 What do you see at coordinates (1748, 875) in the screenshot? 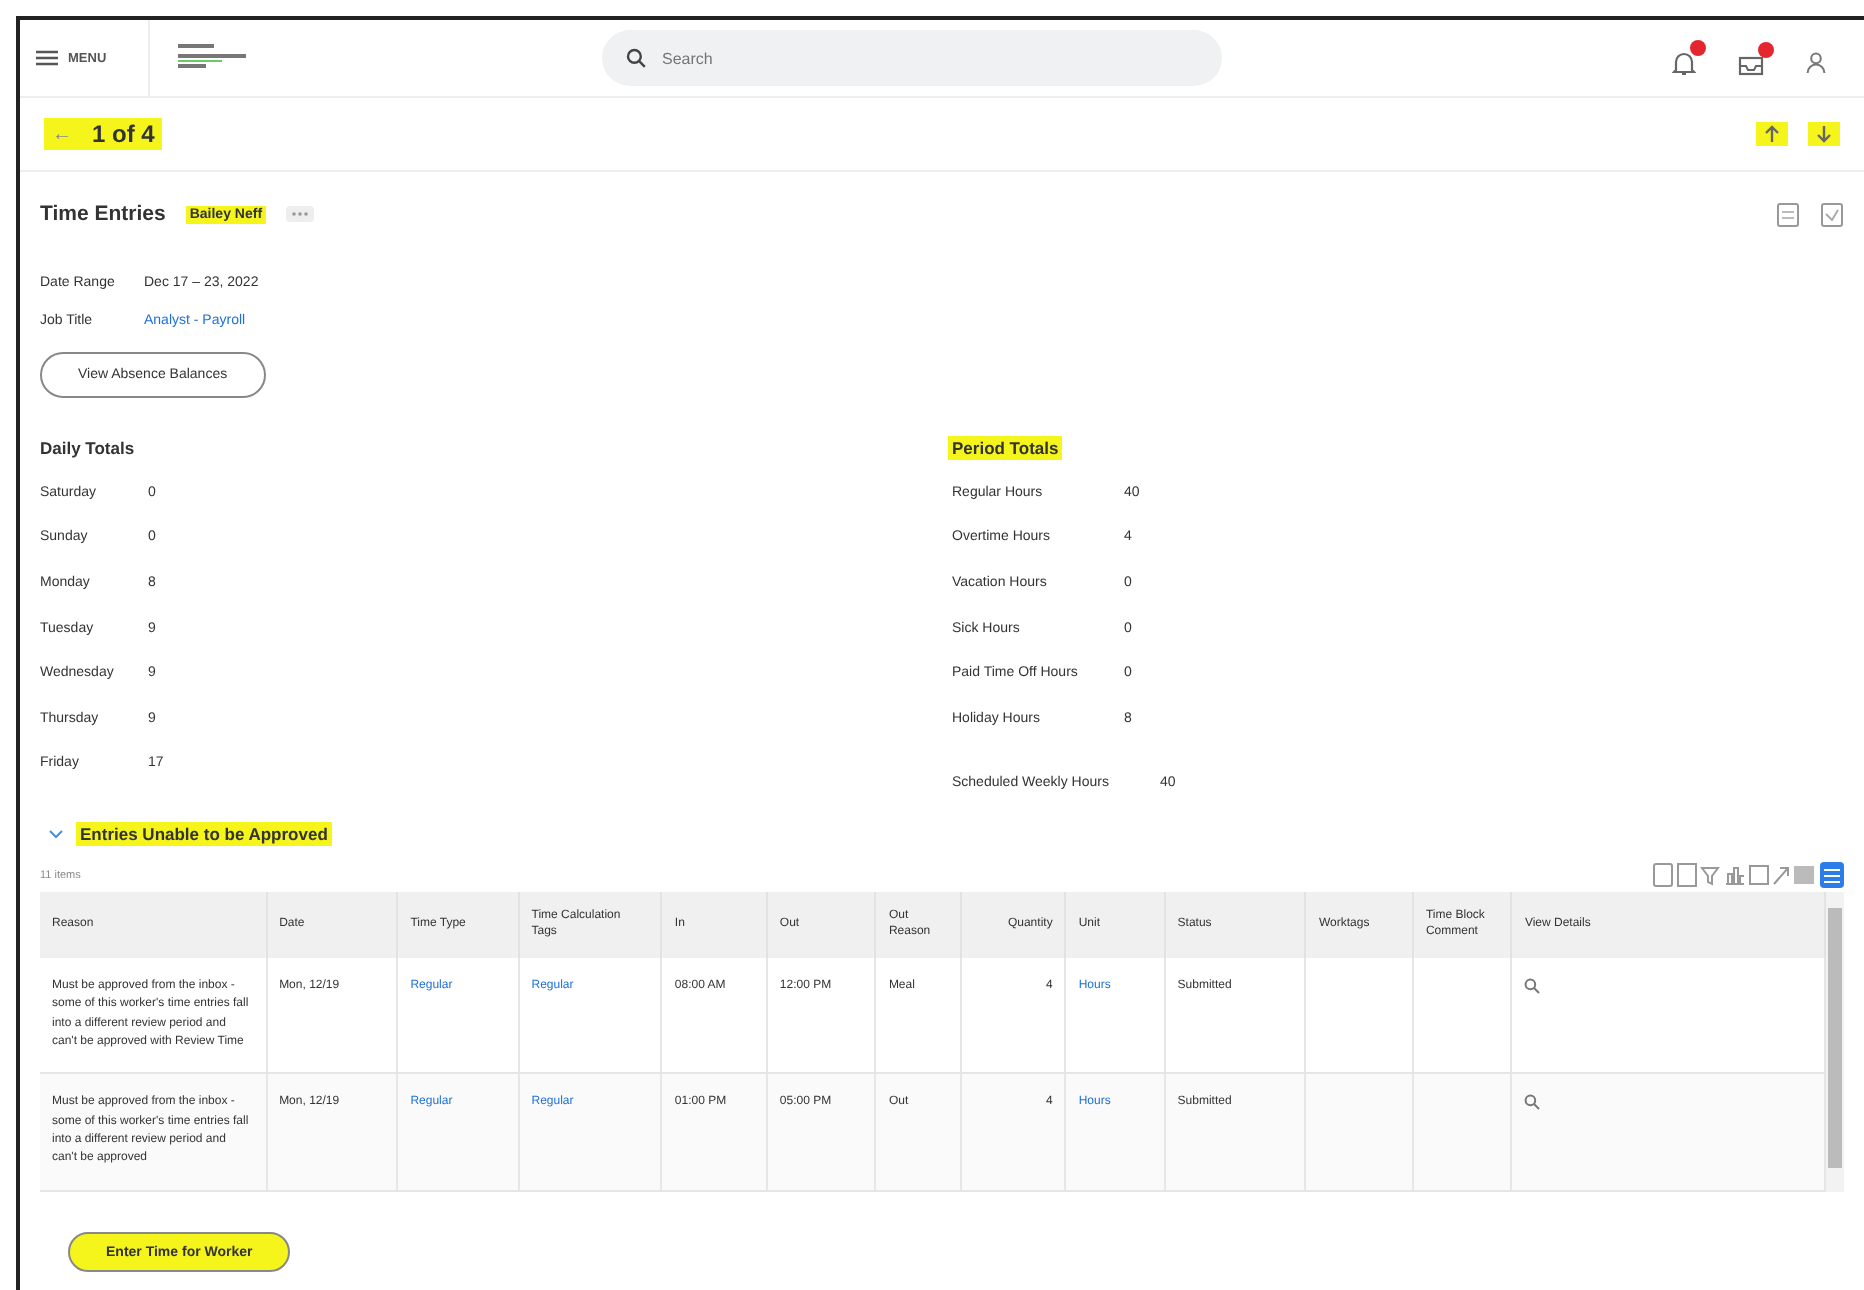
I see `table-toolbar-icons-drawing` at bounding box center [1748, 875].